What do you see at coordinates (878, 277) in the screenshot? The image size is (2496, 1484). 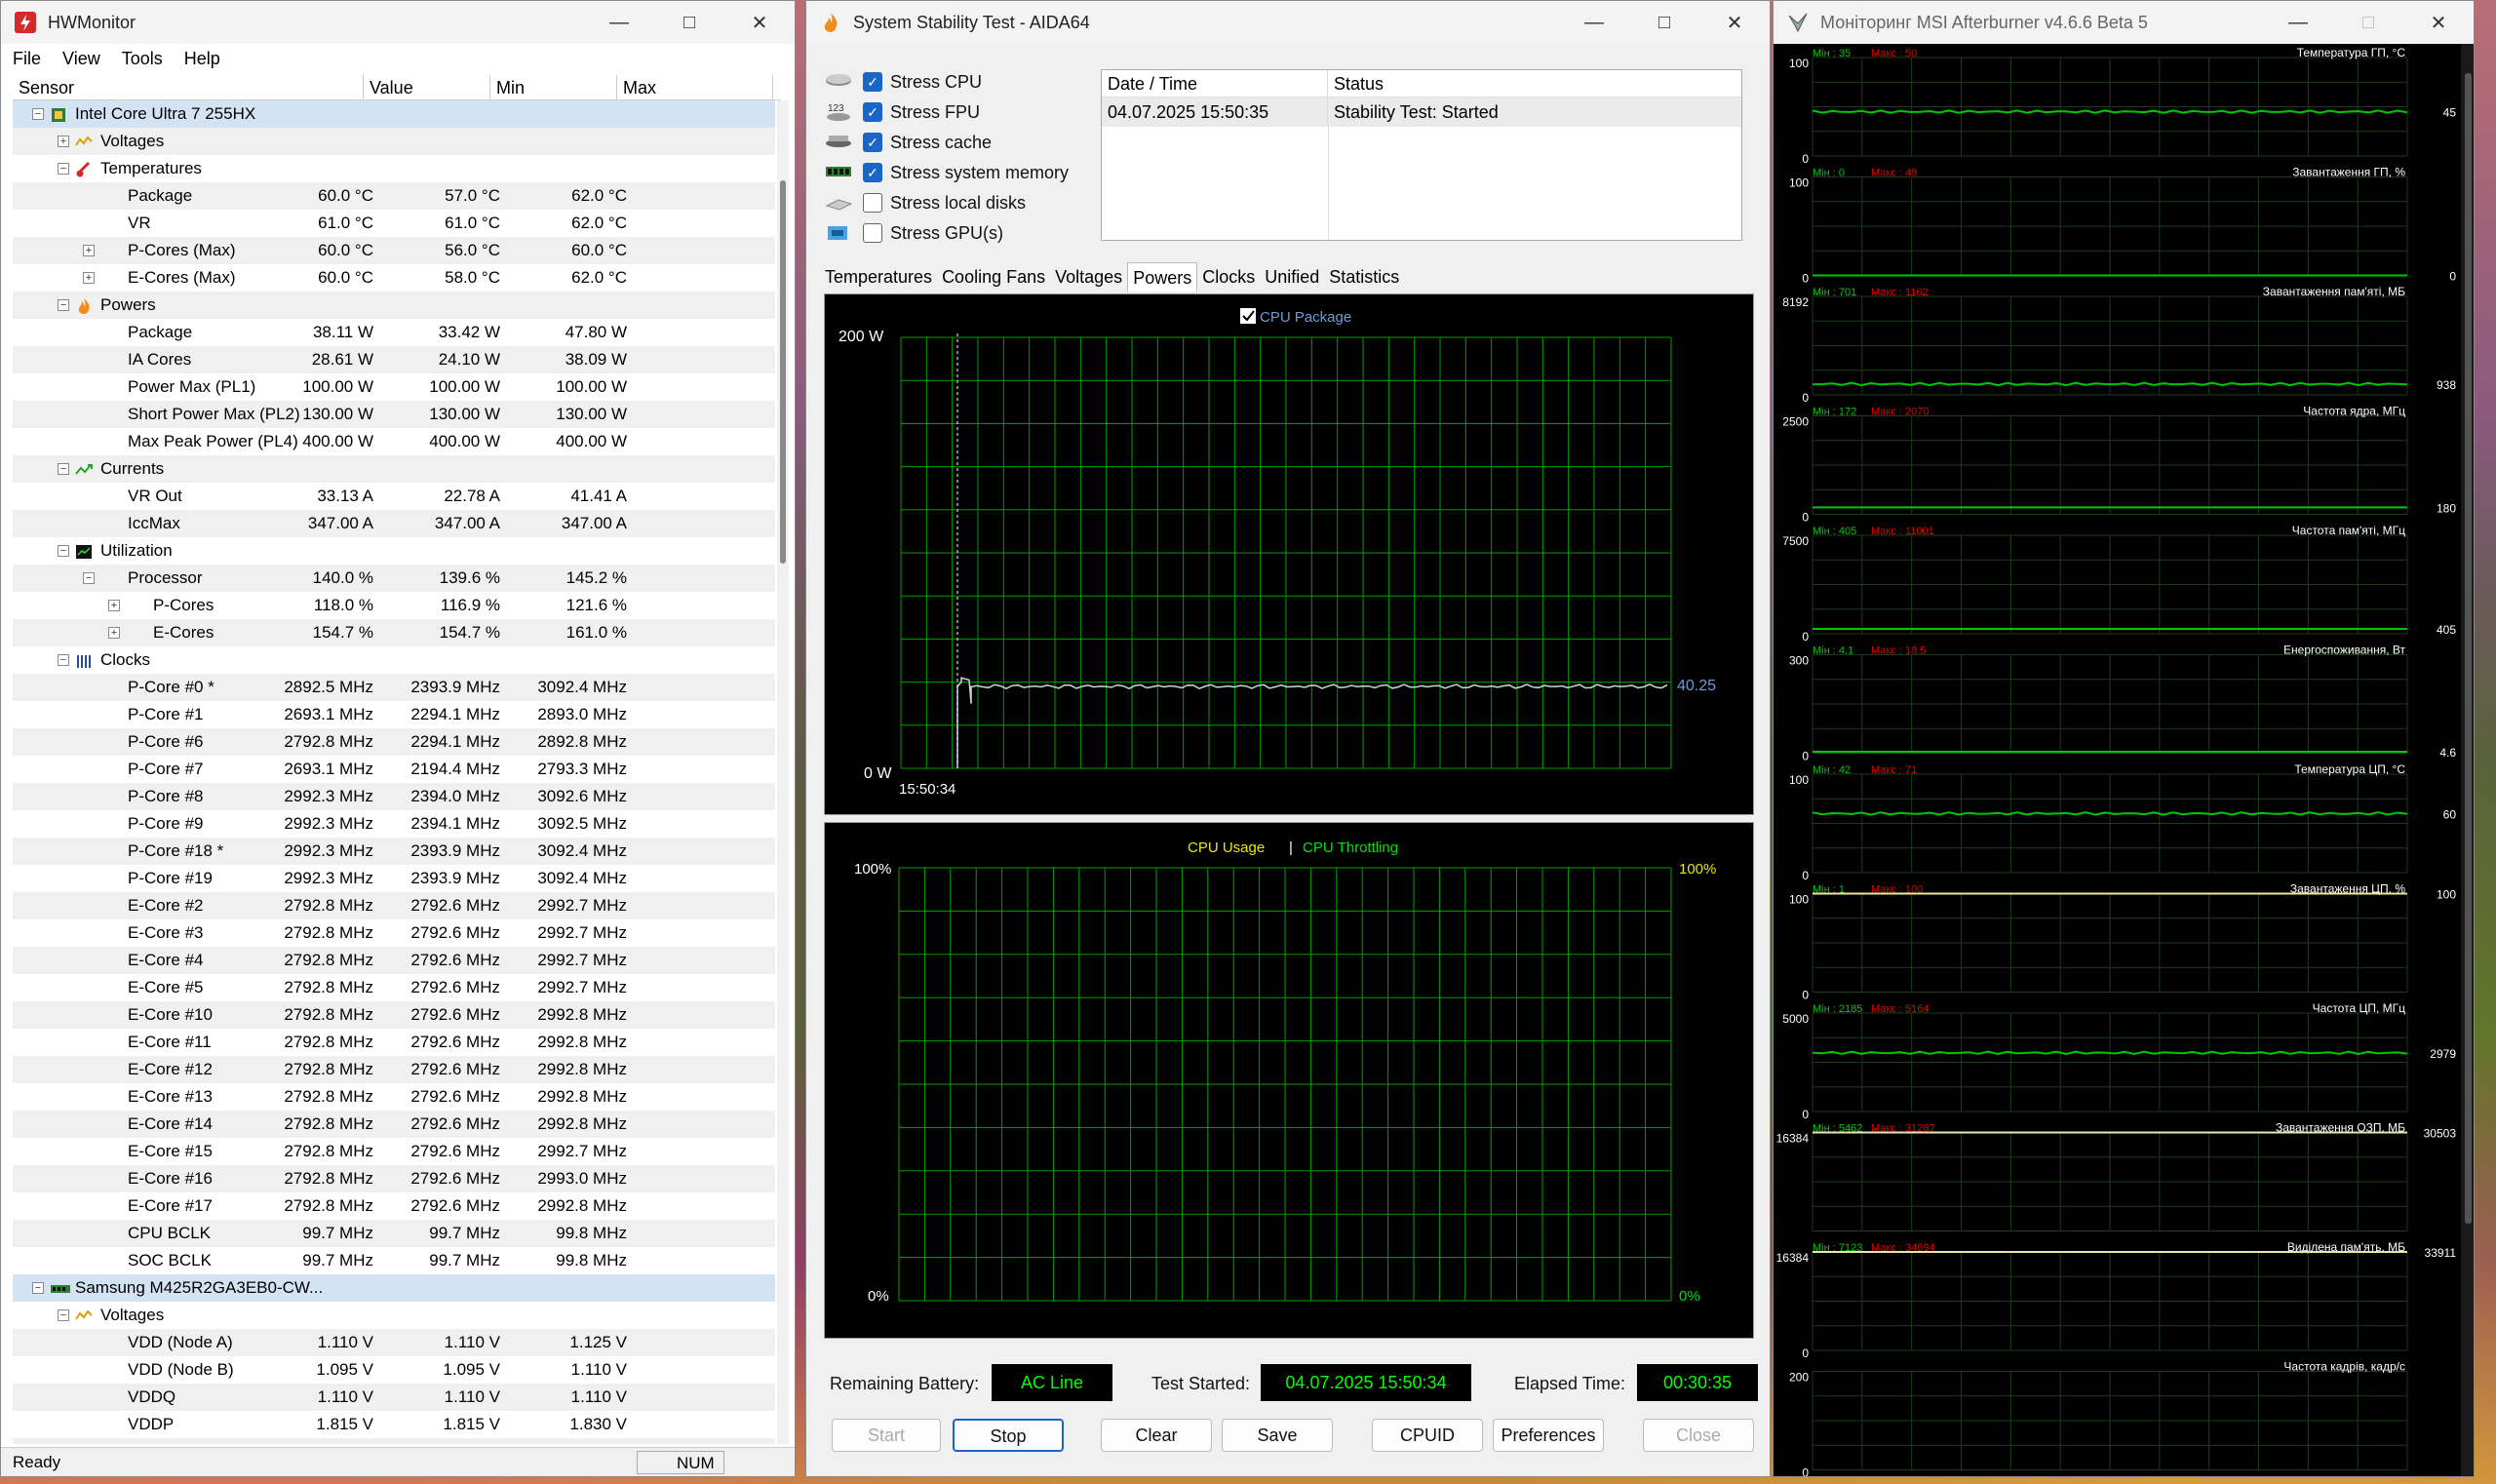 I see `tab-temperatures: Temperatures` at bounding box center [878, 277].